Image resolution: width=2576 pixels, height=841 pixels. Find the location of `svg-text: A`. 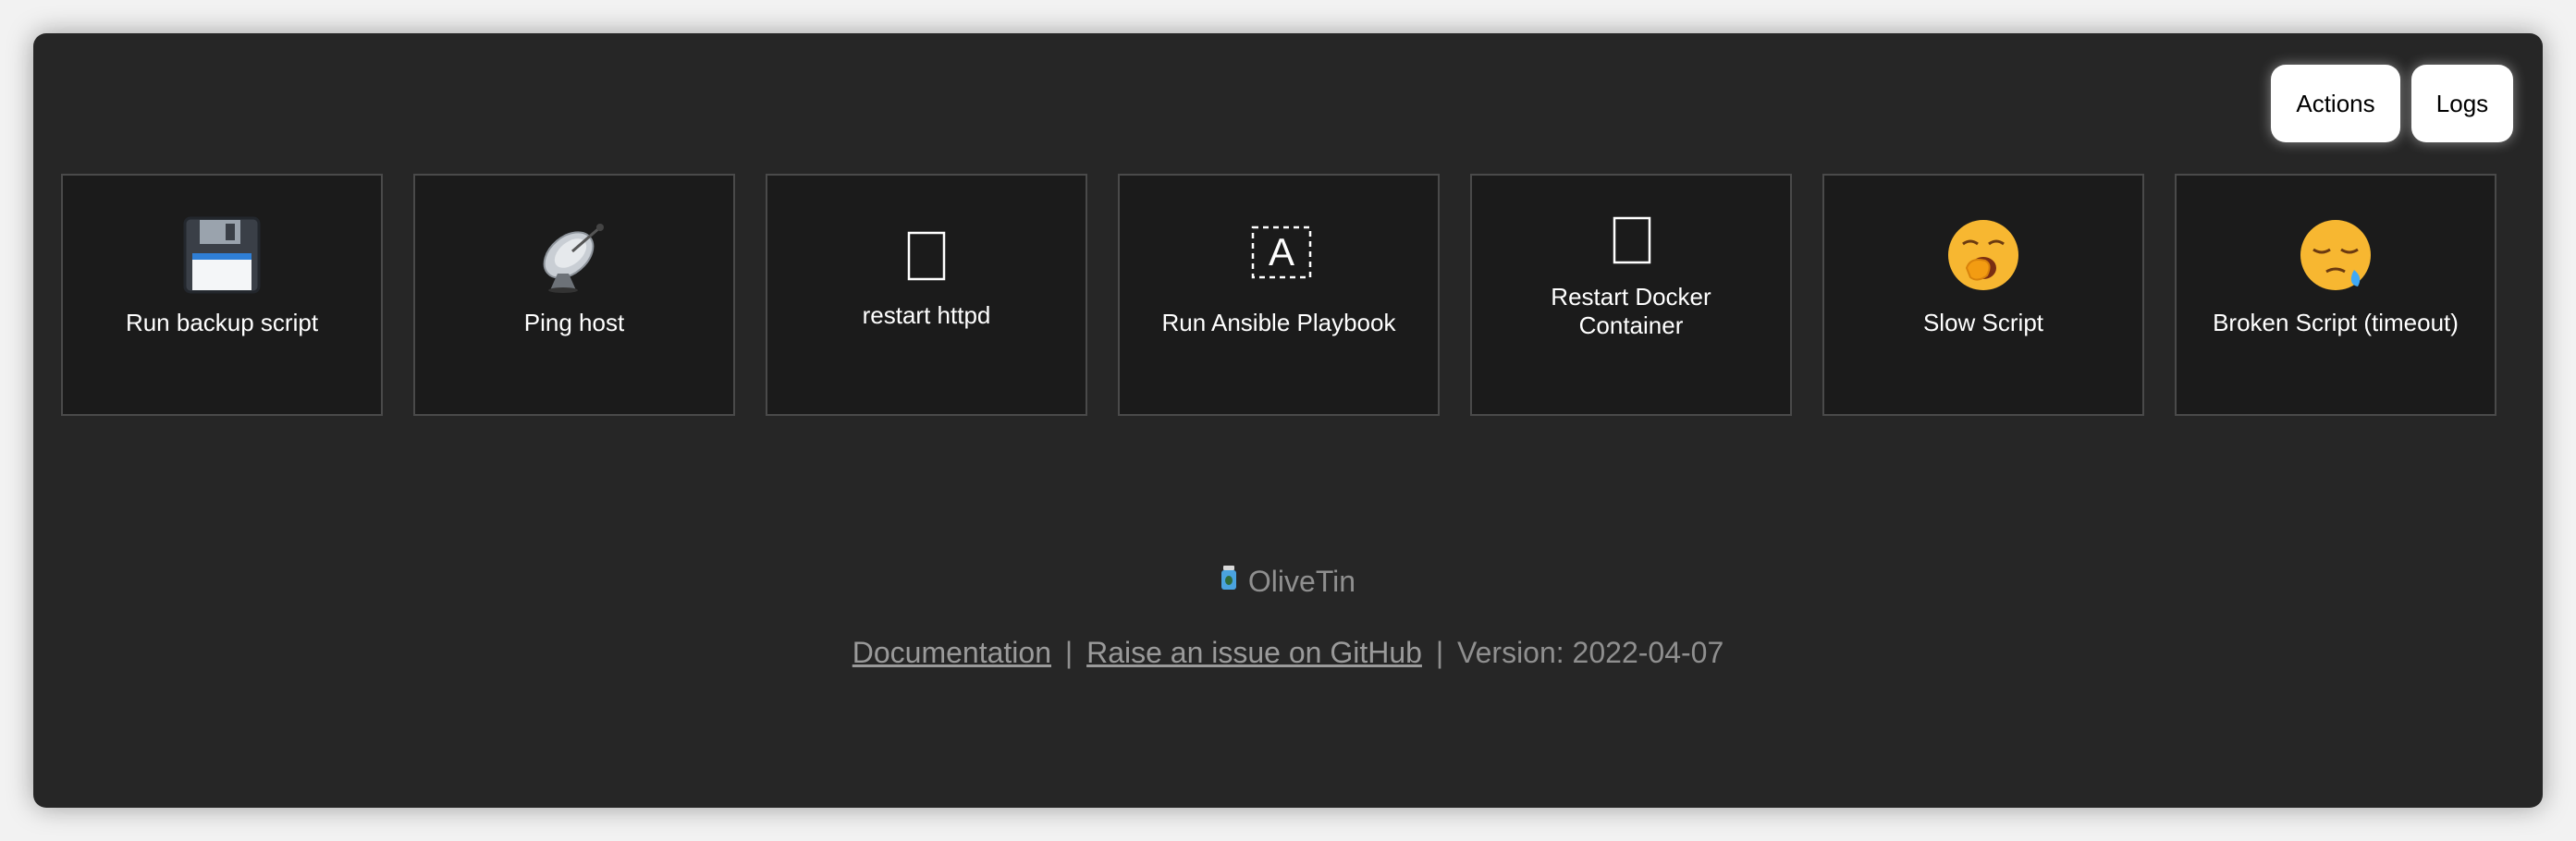

svg-text: A is located at coordinates (1281, 252).